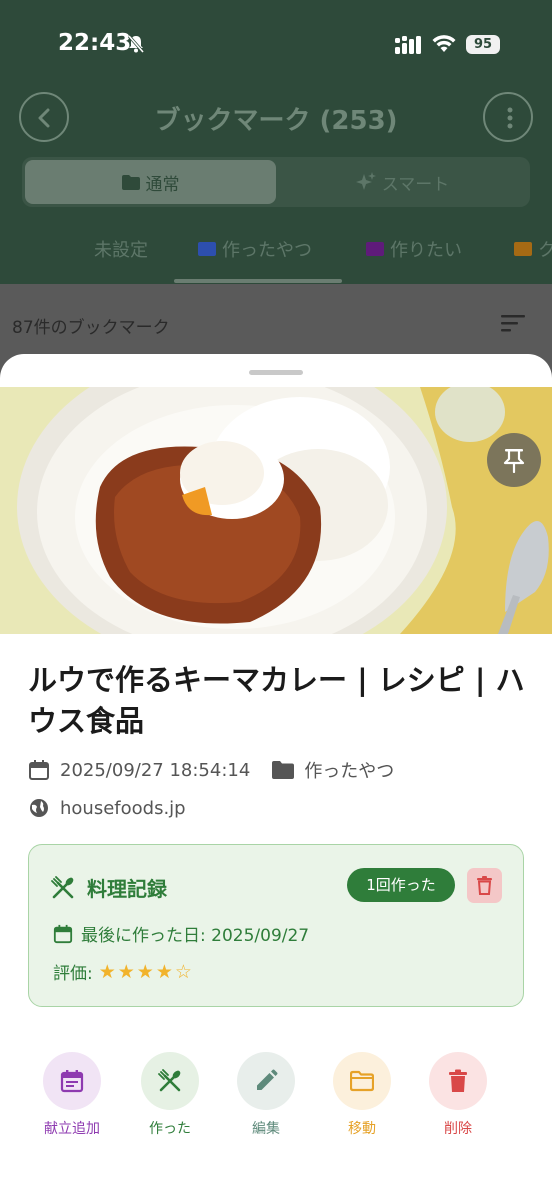 The width and height of the screenshot is (552, 1200). What do you see at coordinates (123, 808) in the screenshot?
I see `bookmark-domain: housefoods.jp` at bounding box center [123, 808].